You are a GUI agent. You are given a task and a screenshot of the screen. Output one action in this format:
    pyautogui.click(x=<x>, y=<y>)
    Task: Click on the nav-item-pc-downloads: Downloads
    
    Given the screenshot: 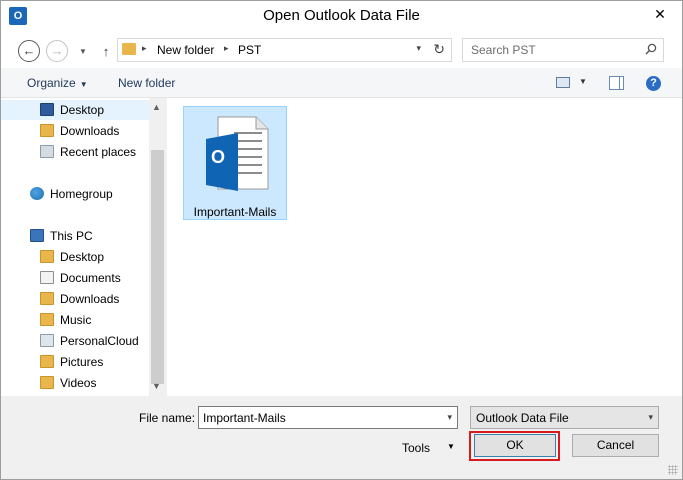 What is the action you would take?
    pyautogui.click(x=75, y=299)
    